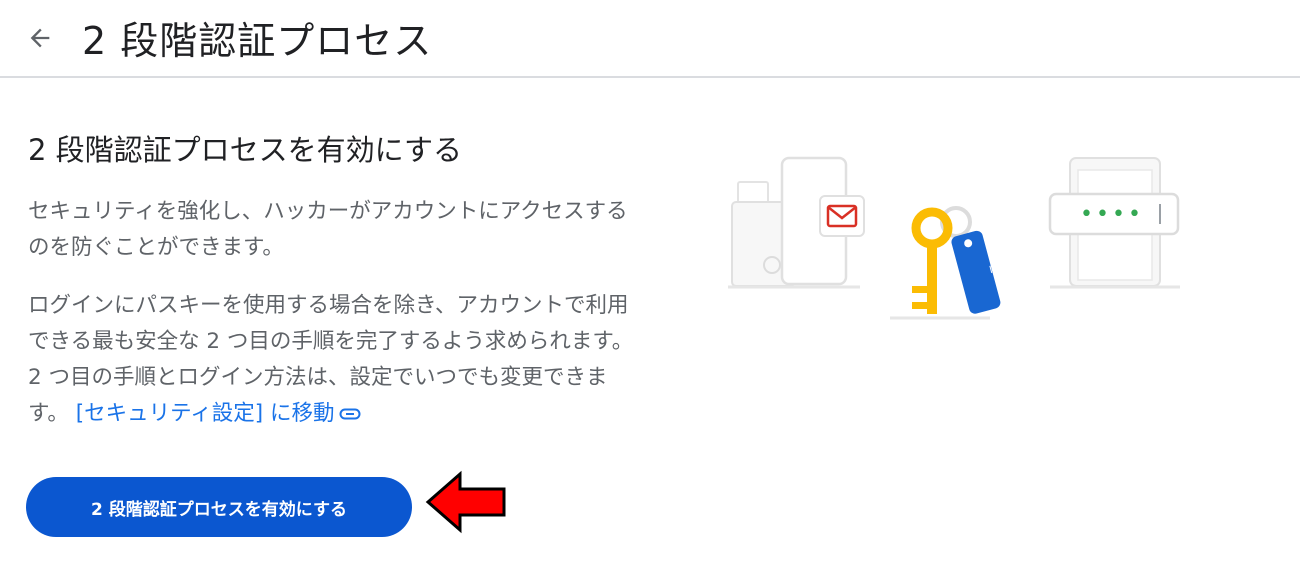 Image resolution: width=1300 pixels, height=571 pixels. Describe the element at coordinates (842, 216) in the screenshot. I see `mail-icon` at that location.